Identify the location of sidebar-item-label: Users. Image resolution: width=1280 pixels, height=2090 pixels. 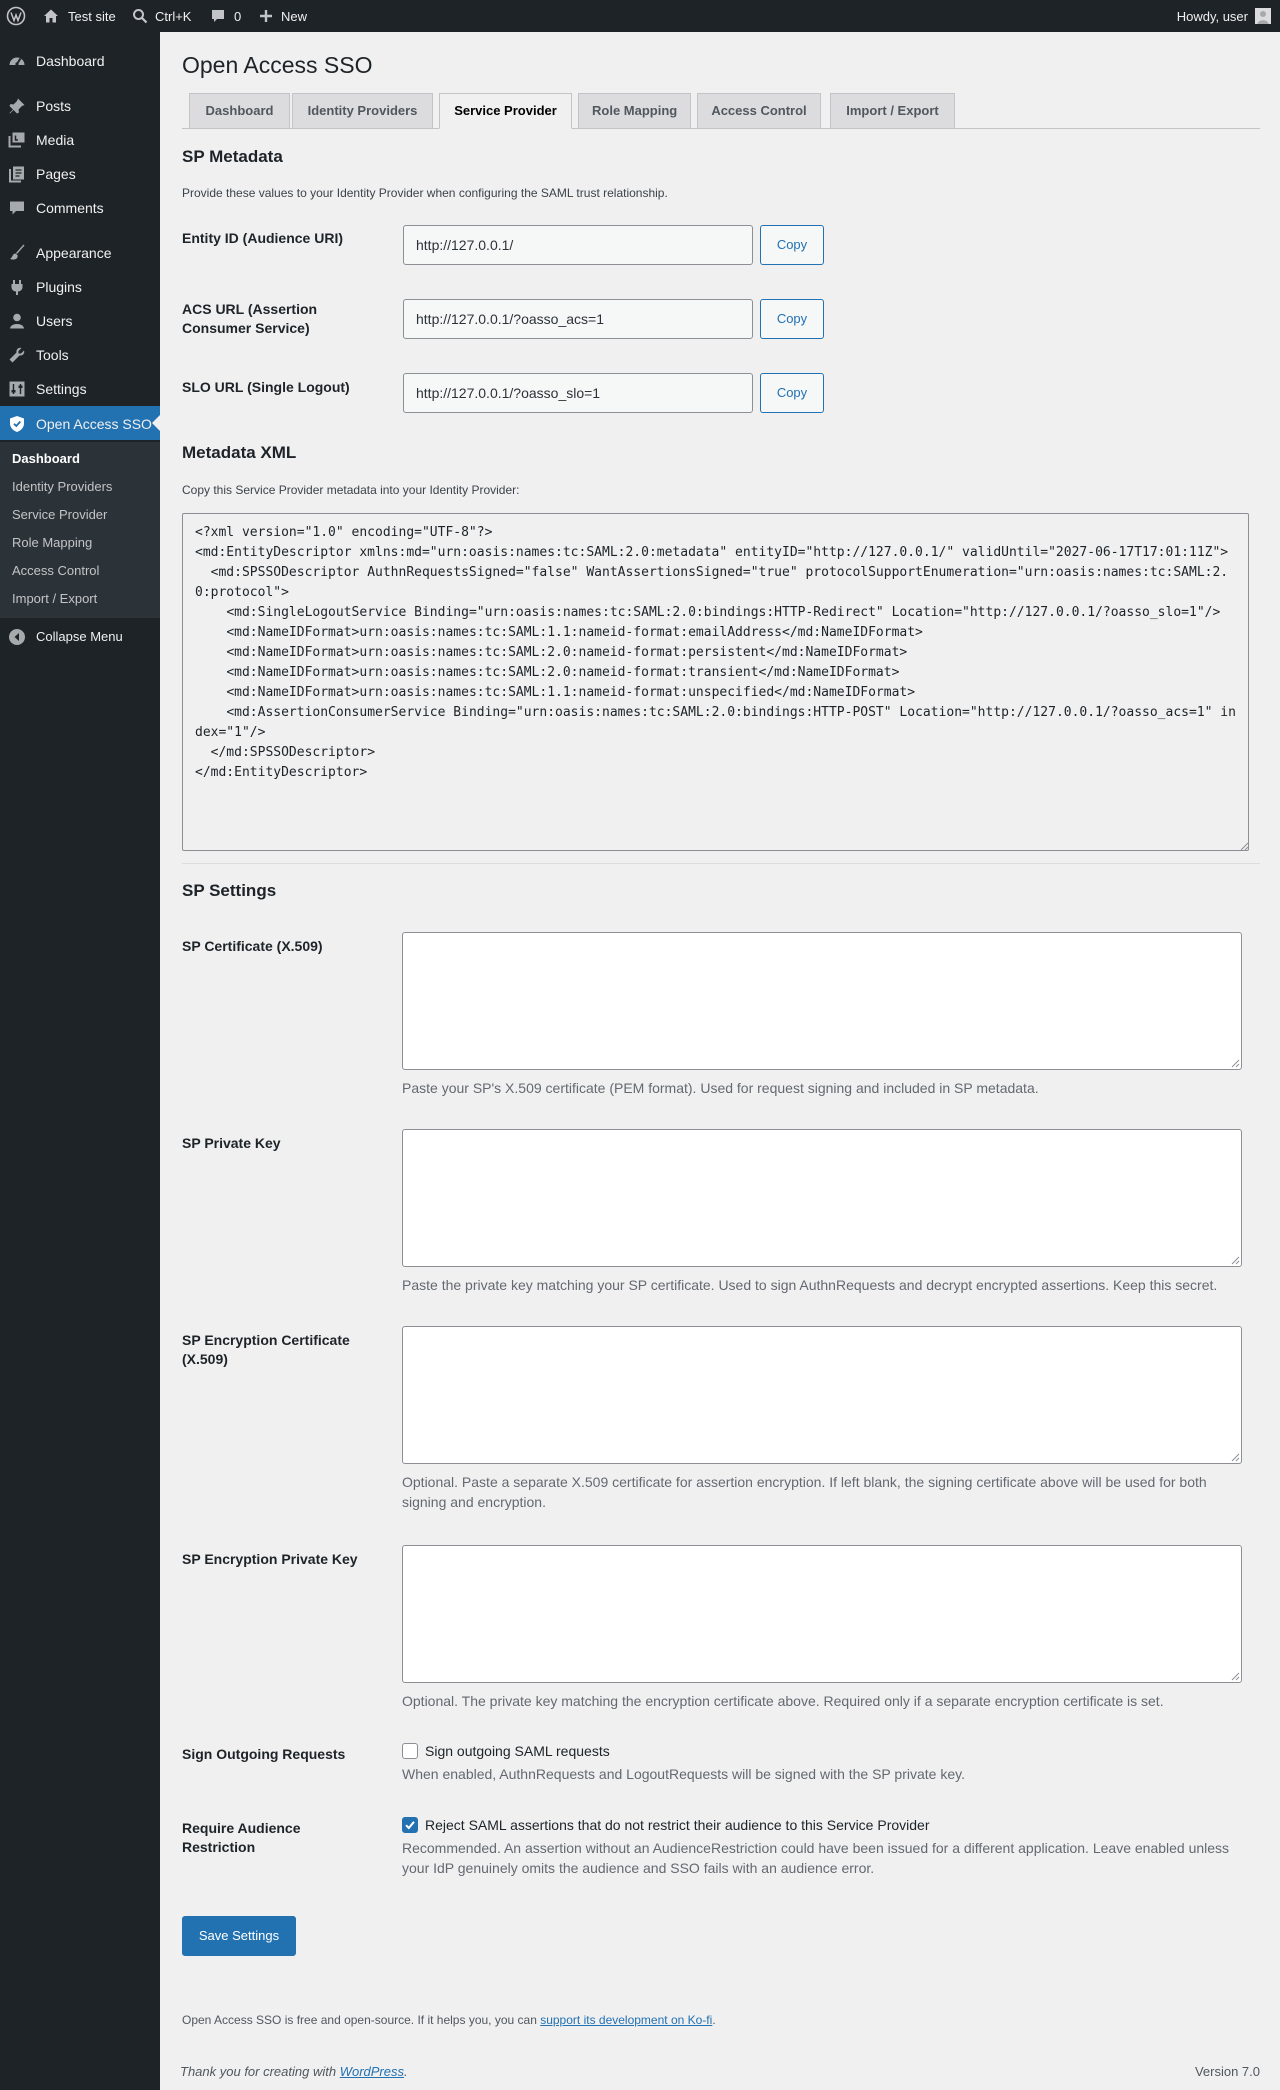
(54, 321).